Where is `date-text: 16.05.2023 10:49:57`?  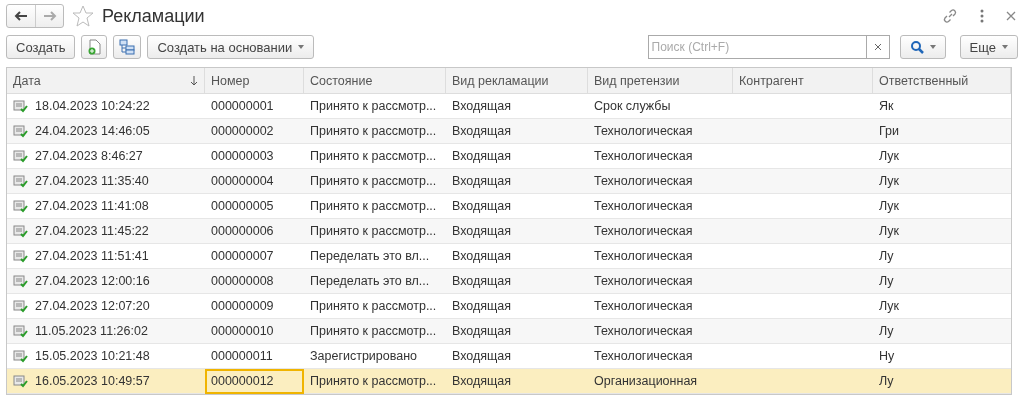 date-text: 16.05.2023 10:49:57 is located at coordinates (92, 381).